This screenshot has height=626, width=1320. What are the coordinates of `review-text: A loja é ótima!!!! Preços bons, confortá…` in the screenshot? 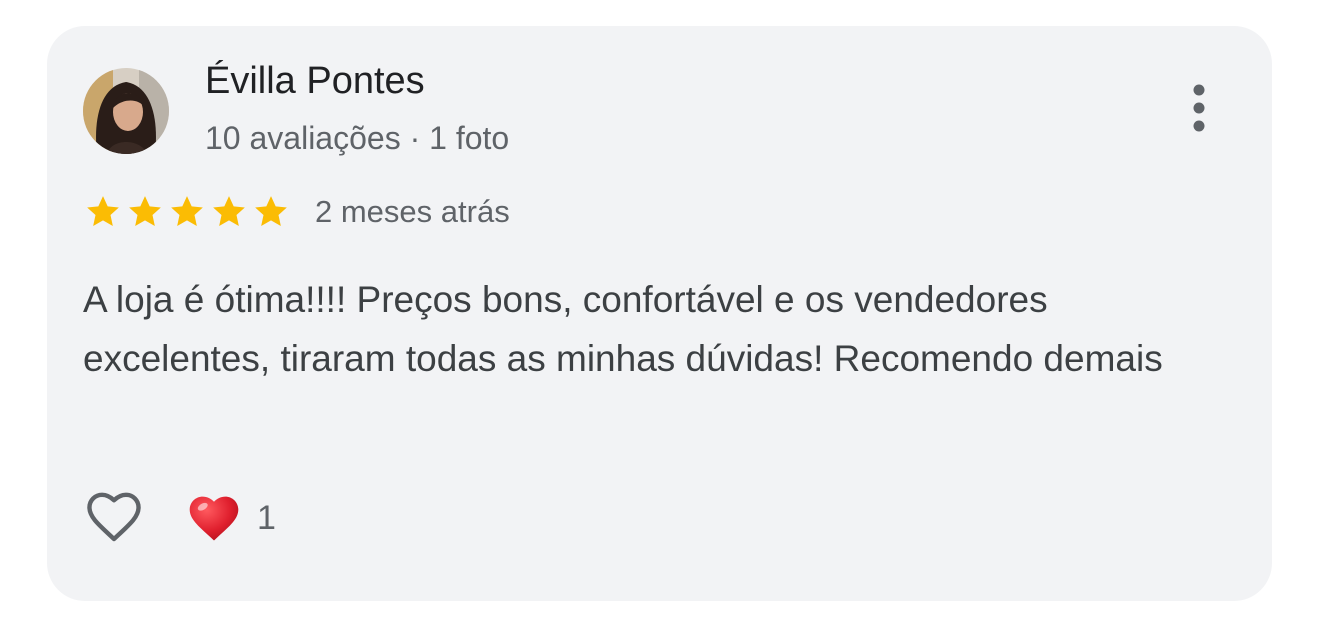 It's located at (623, 329).